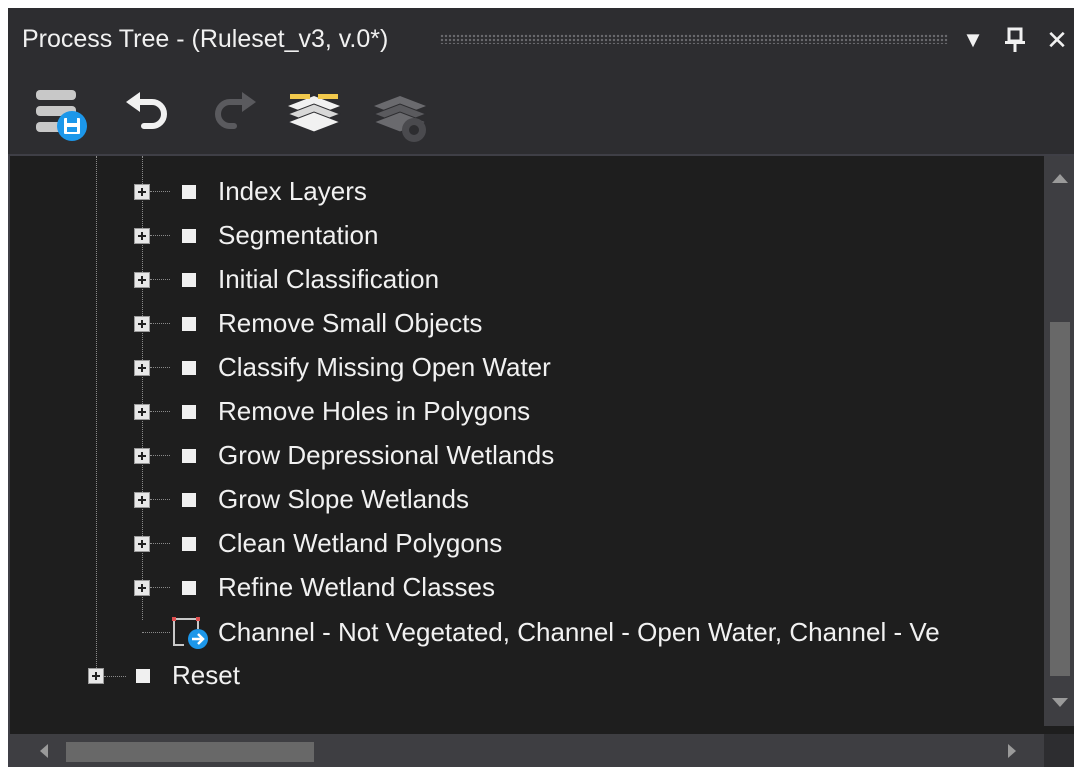 The height and width of the screenshot is (767, 1074). I want to click on vertical-scrollbar, so click(1059, 441).